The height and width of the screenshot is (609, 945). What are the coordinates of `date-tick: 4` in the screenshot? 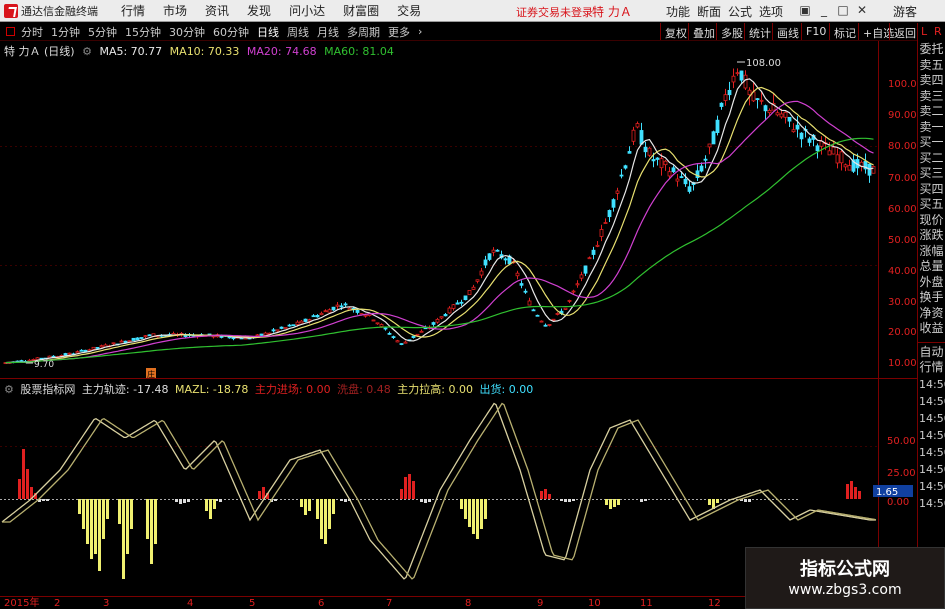 It's located at (190, 603).